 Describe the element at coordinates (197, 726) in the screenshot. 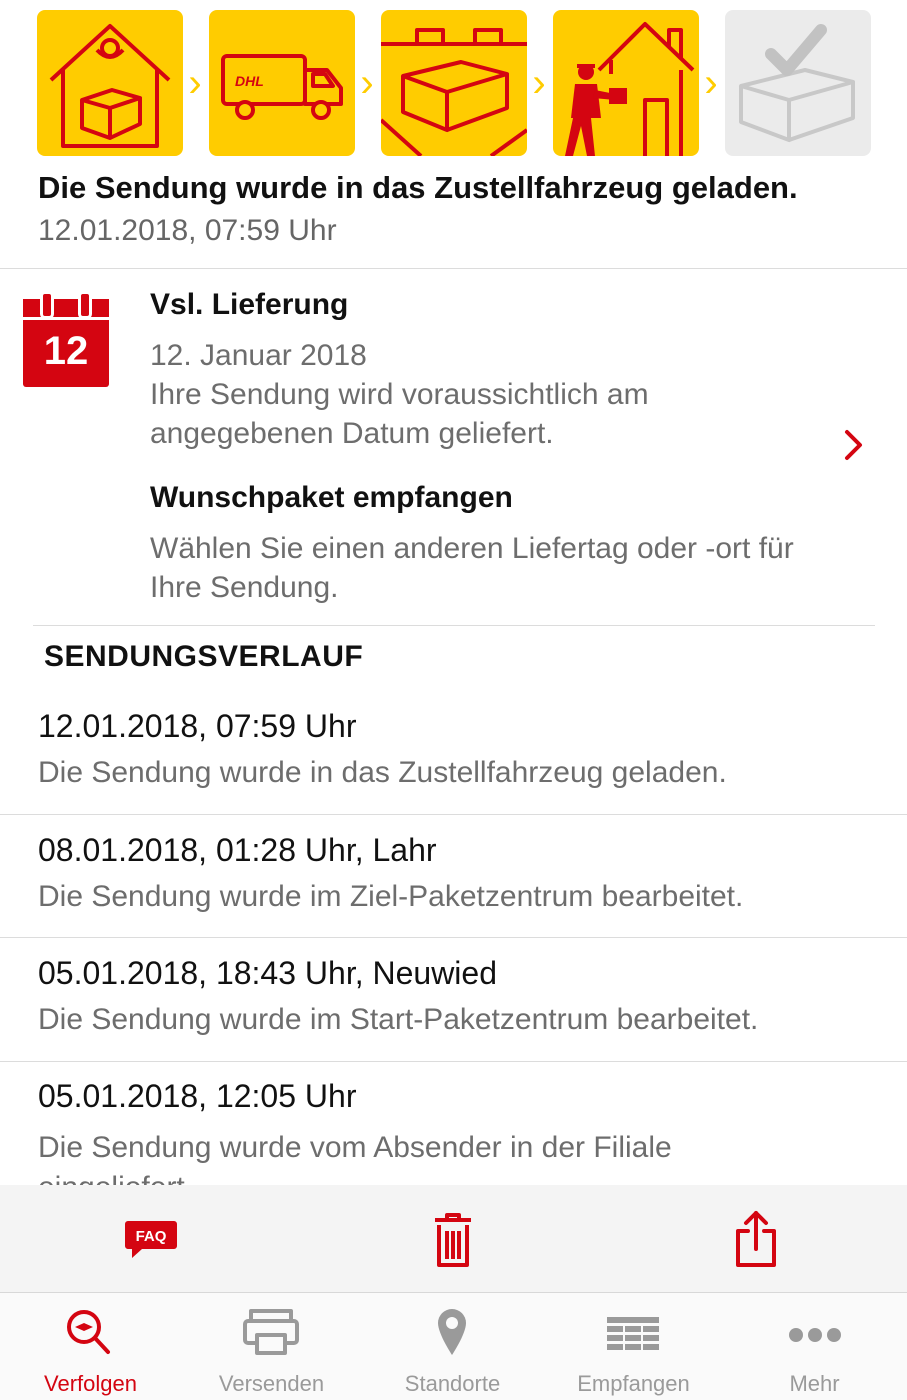

I see `history-event-time: 12.01.2018, 07:59 Uhr` at that location.